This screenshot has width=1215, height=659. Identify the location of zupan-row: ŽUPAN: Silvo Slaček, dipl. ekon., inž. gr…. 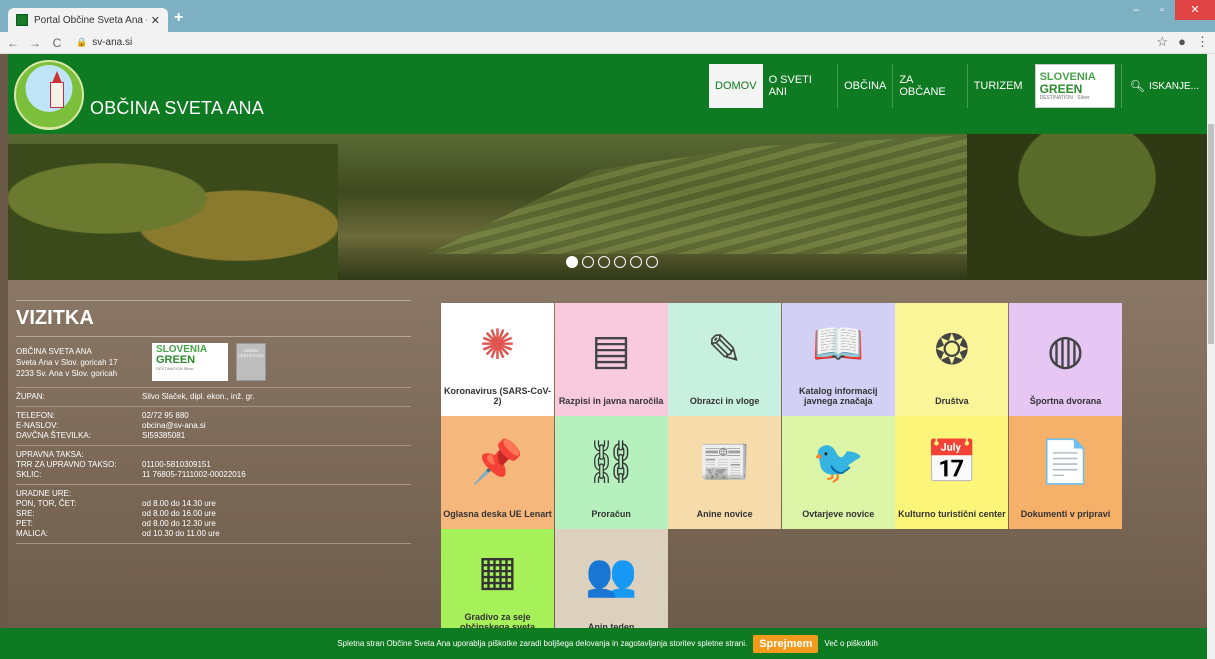
(213, 397).